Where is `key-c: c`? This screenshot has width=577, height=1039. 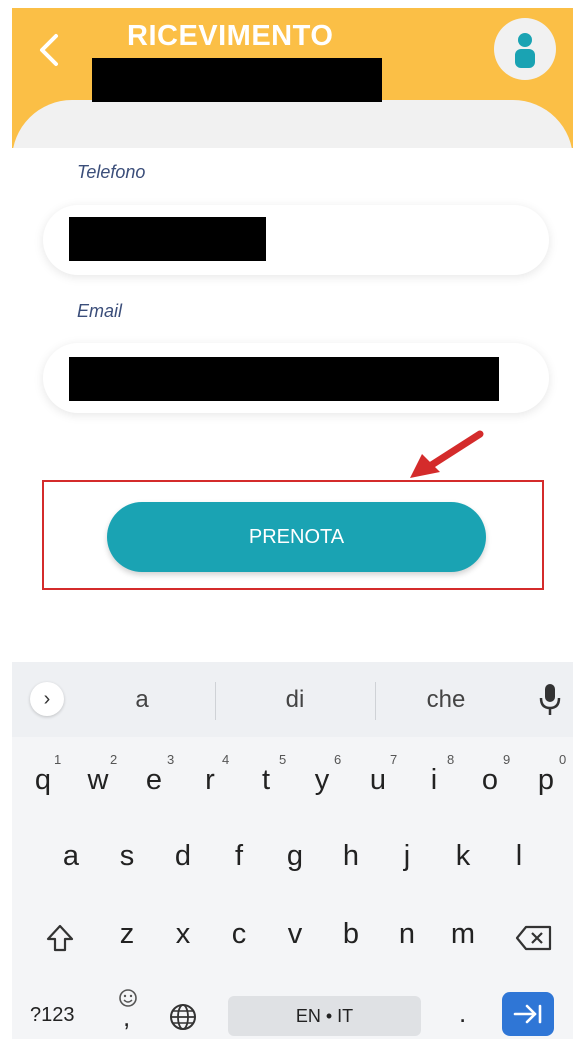
key-c: c is located at coordinates (239, 934).